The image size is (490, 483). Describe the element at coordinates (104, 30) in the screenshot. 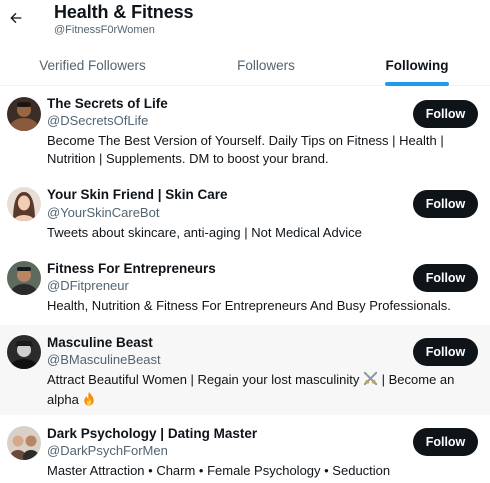

I see `page-handle: @FitnessF0rWomen` at that location.